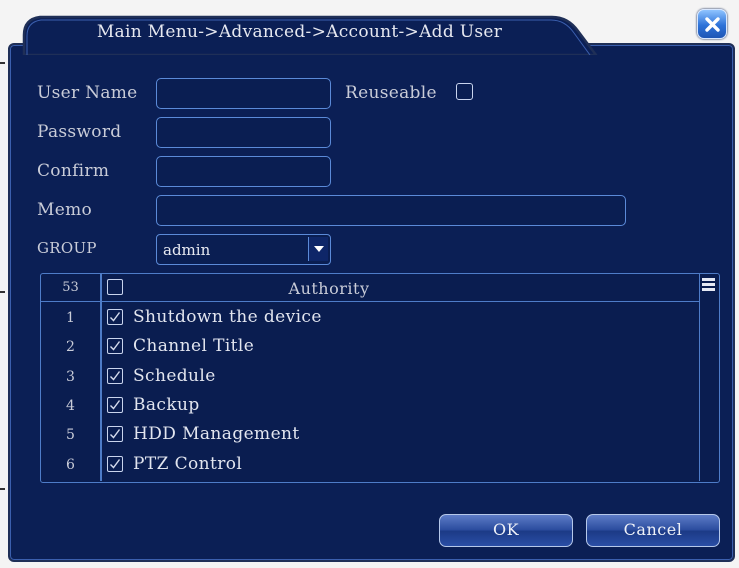  I want to click on close-icon, so click(712, 24).